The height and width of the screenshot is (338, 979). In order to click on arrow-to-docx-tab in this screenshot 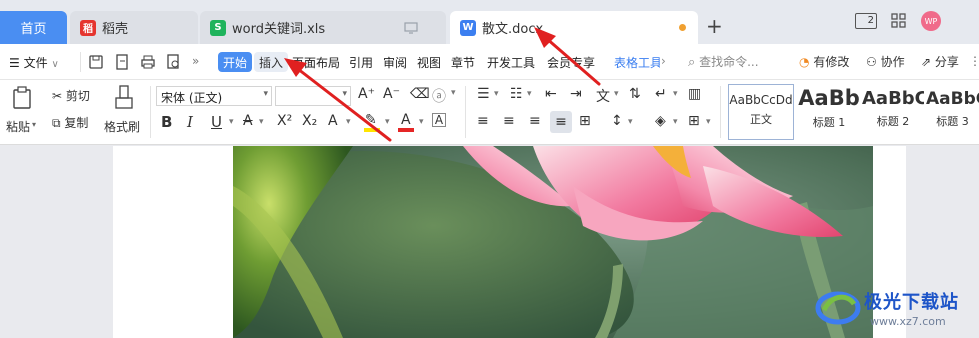, I will do `click(572, 61)`.